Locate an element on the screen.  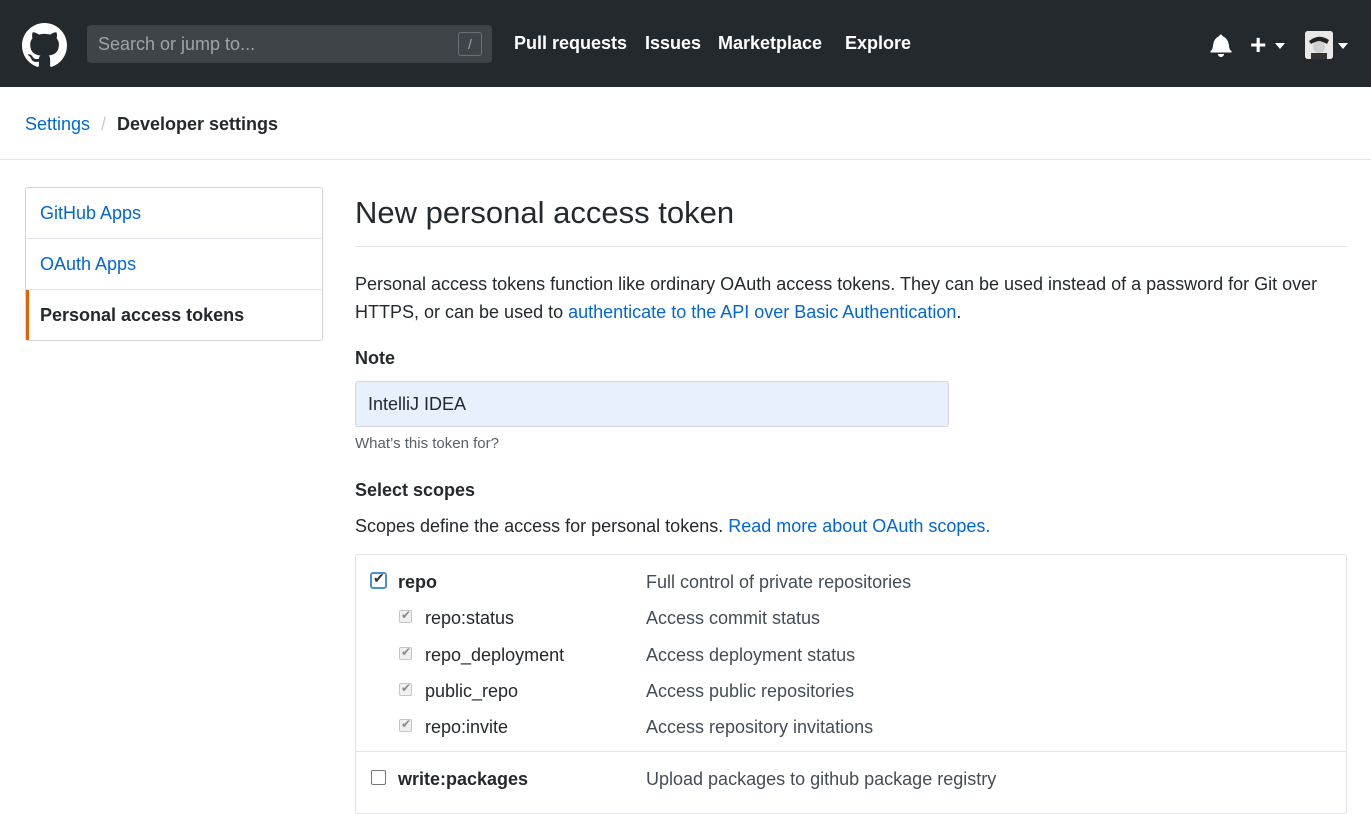
scope-checkbox-repo-invite: ✔ is located at coordinates (405, 724).